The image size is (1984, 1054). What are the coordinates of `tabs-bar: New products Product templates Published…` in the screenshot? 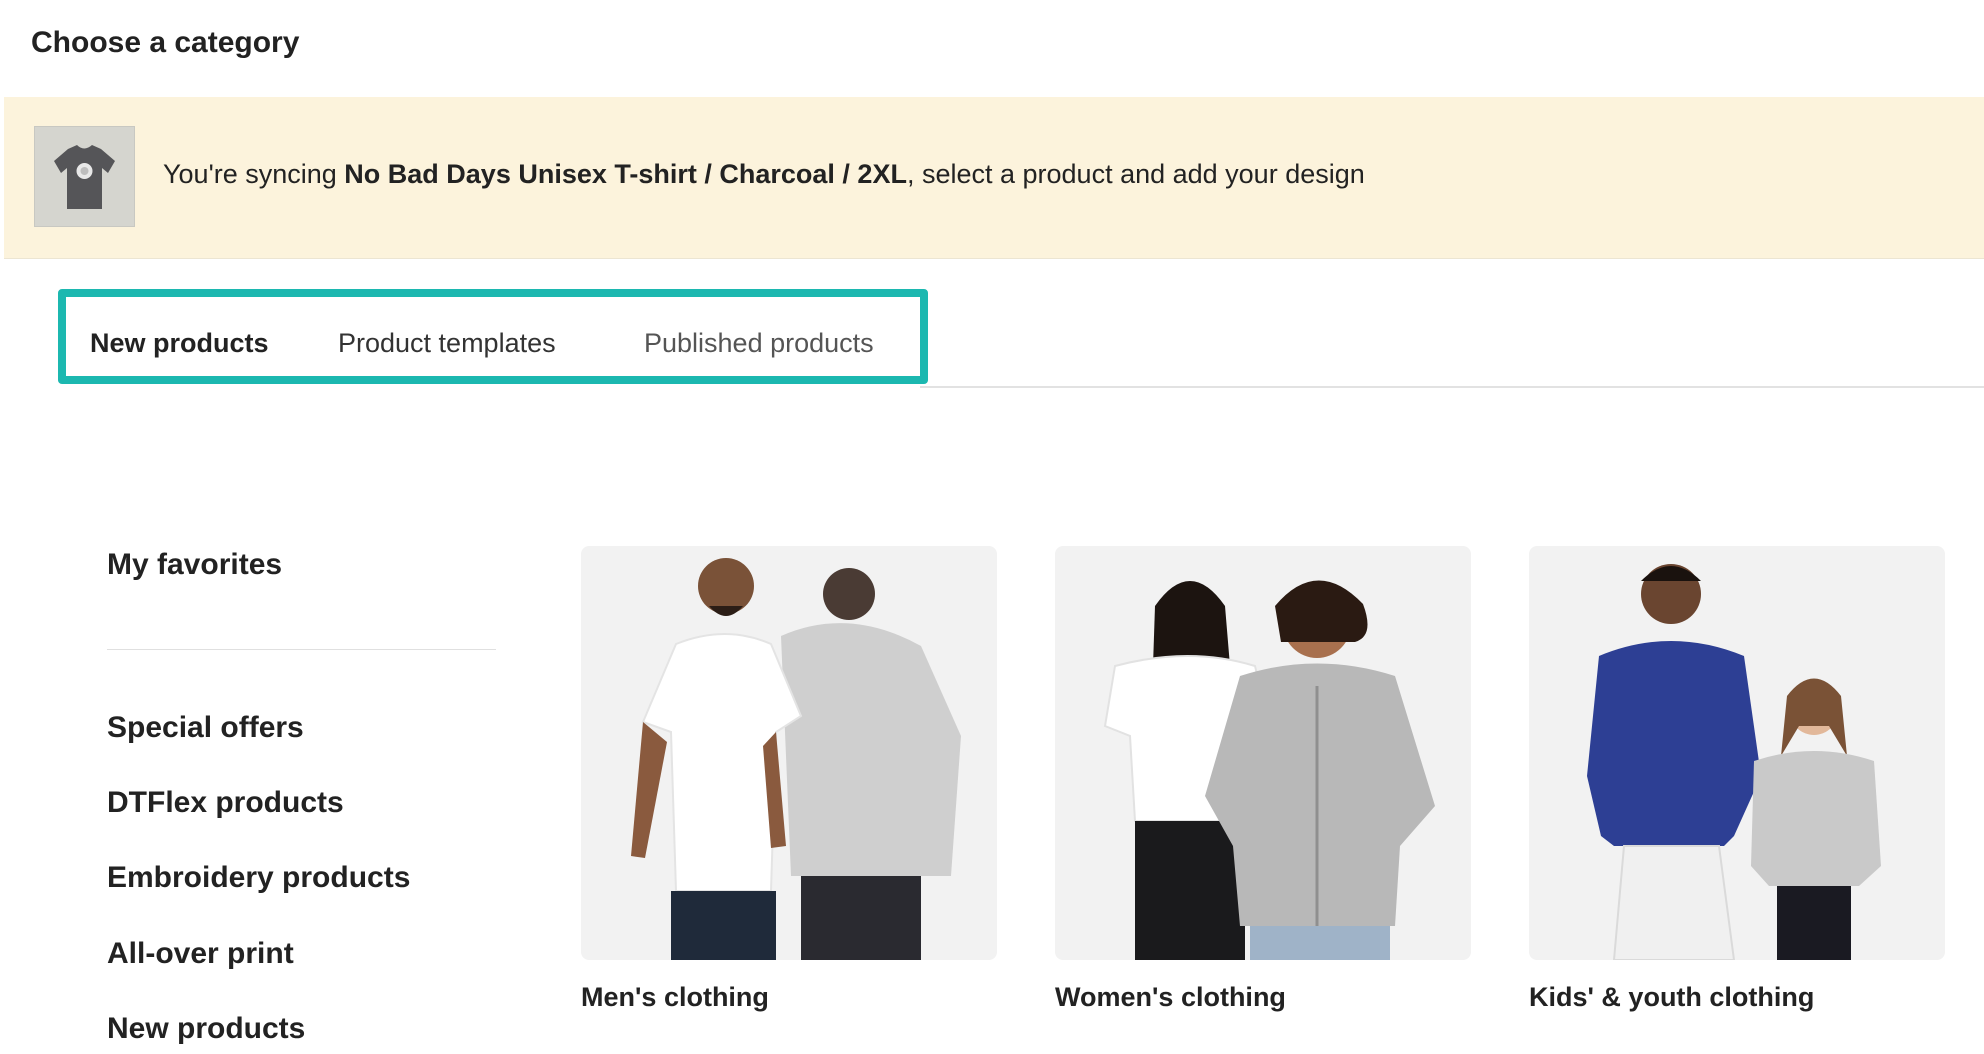 It's located at (992, 323).